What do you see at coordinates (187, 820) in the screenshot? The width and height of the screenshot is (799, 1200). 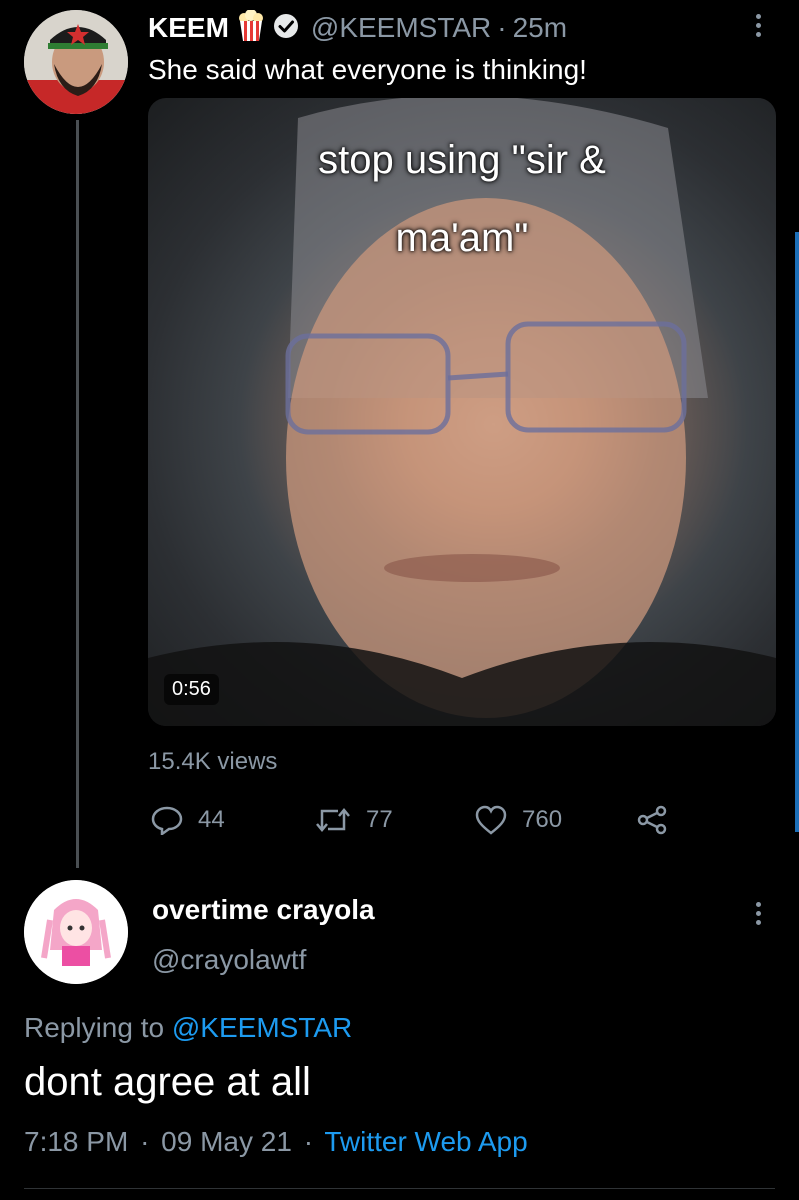 I see `reply-button: 44` at bounding box center [187, 820].